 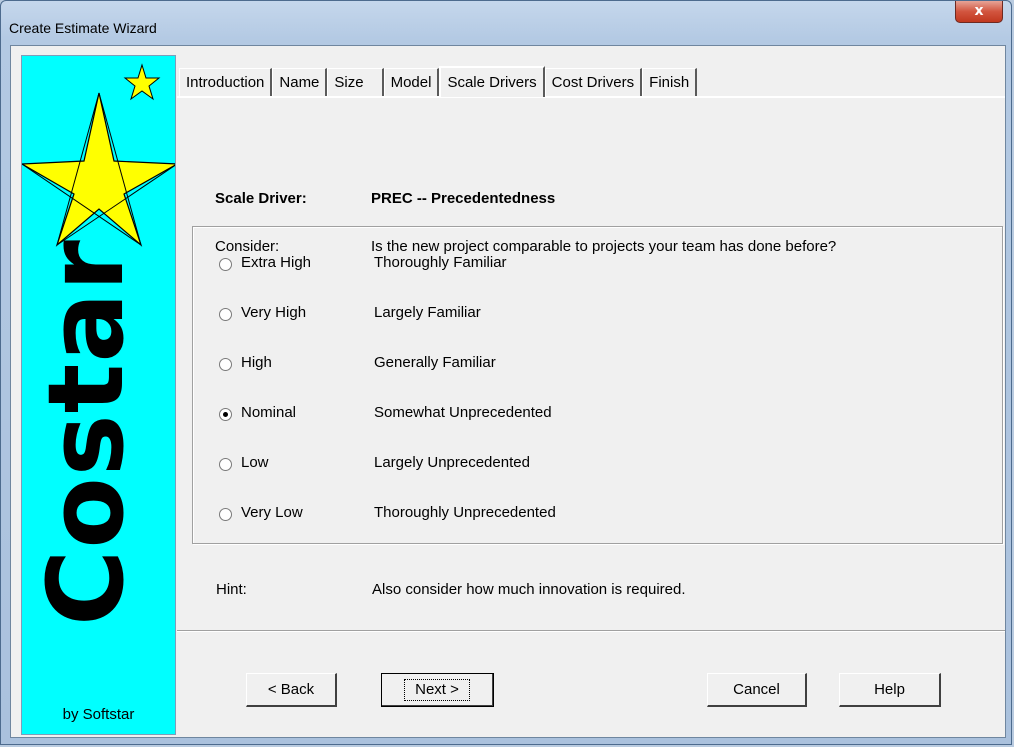 I want to click on tab-cost-drivers: Cost Drivers, so click(x=593, y=82).